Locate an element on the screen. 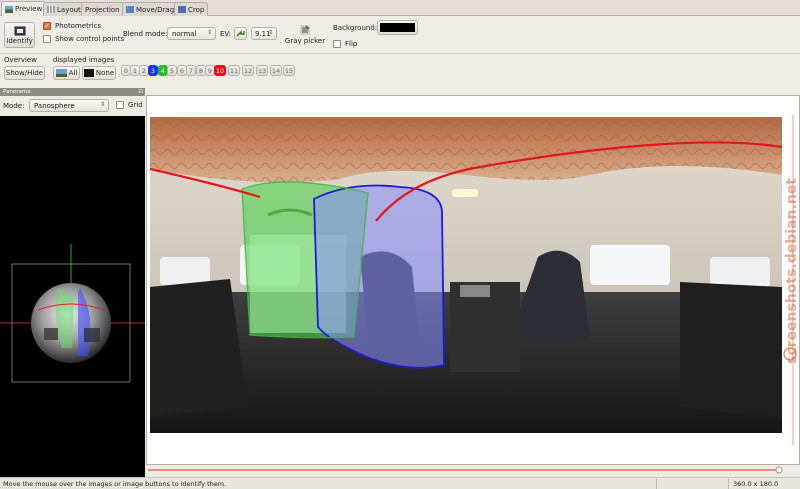  gray-picker-button: Gray picker is located at coordinates (305, 34).